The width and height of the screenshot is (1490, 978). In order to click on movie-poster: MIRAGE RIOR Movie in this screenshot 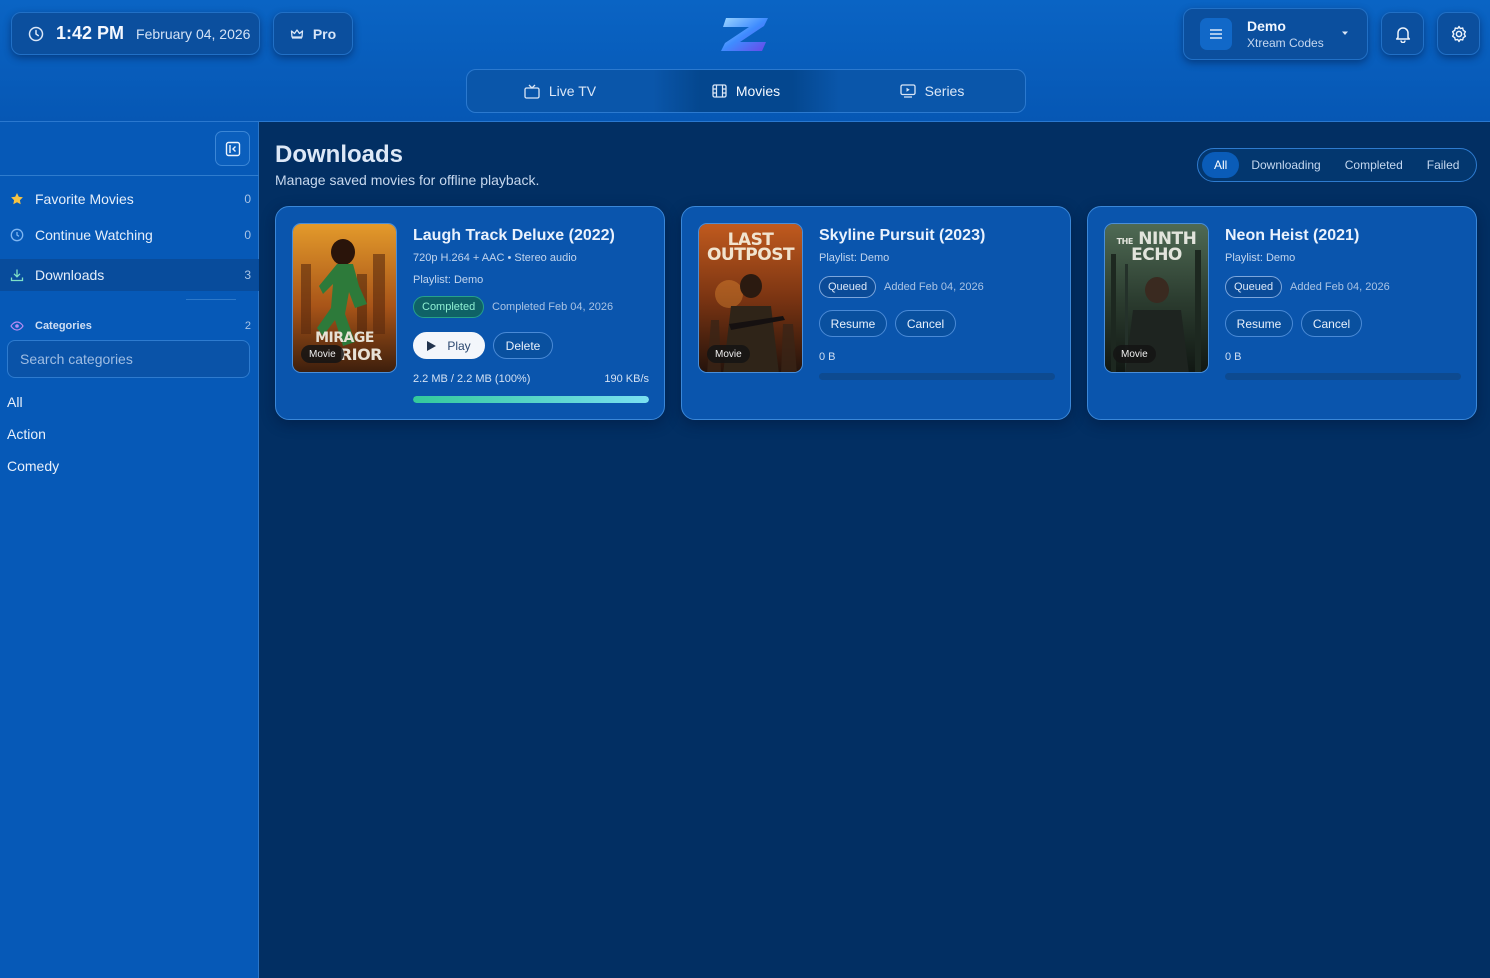, I will do `click(344, 298)`.